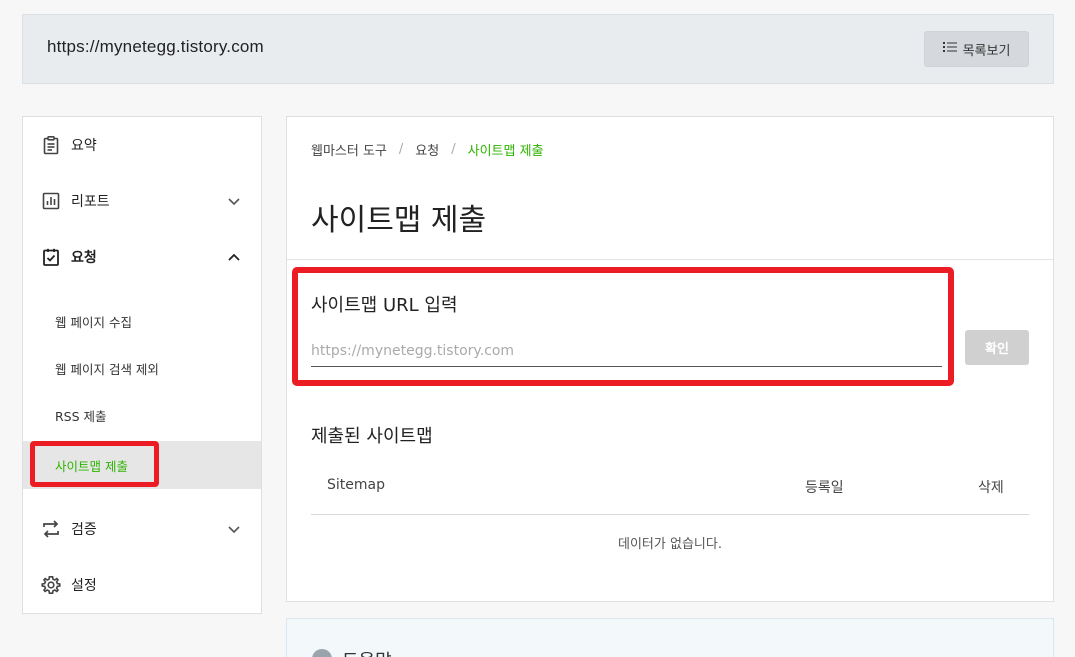 This screenshot has height=657, width=1075. I want to click on help-panel: 도움말, so click(670, 637).